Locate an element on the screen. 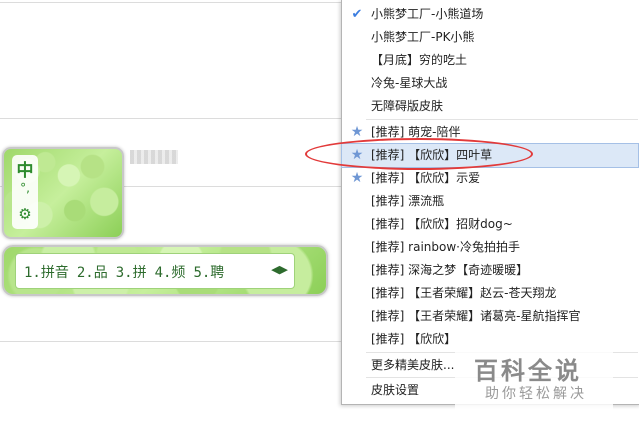 The height and width of the screenshot is (435, 639). menu-item-piaoliuping: [推荐] 漂流瓶 is located at coordinates (490, 201).